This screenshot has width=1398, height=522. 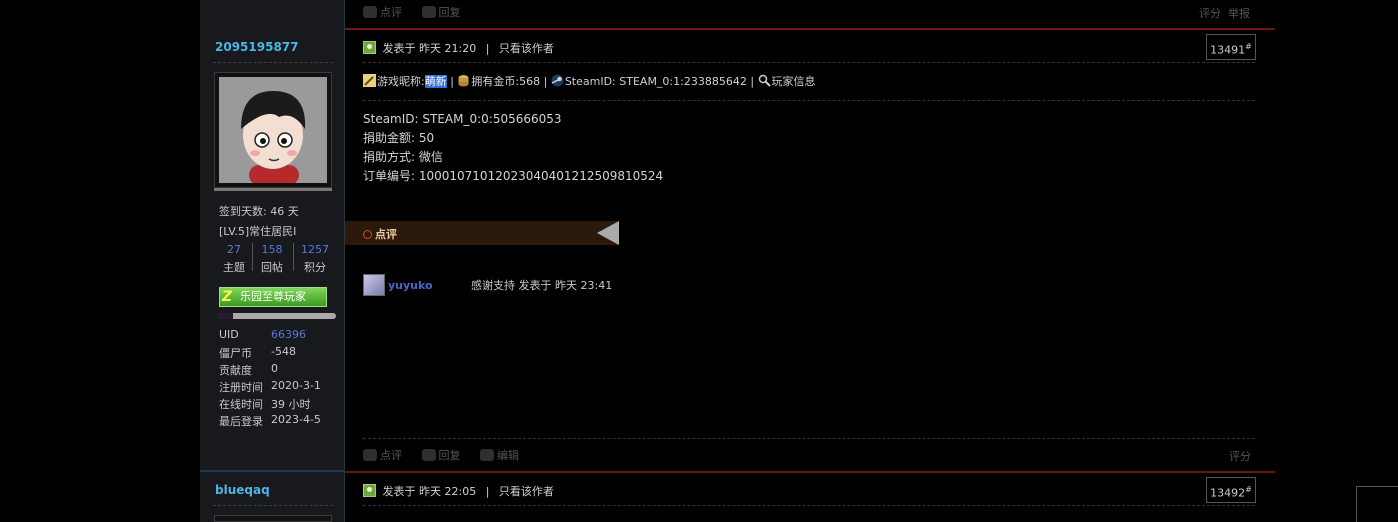 I want to click on info-value: 2023-4-5, so click(x=296, y=419).